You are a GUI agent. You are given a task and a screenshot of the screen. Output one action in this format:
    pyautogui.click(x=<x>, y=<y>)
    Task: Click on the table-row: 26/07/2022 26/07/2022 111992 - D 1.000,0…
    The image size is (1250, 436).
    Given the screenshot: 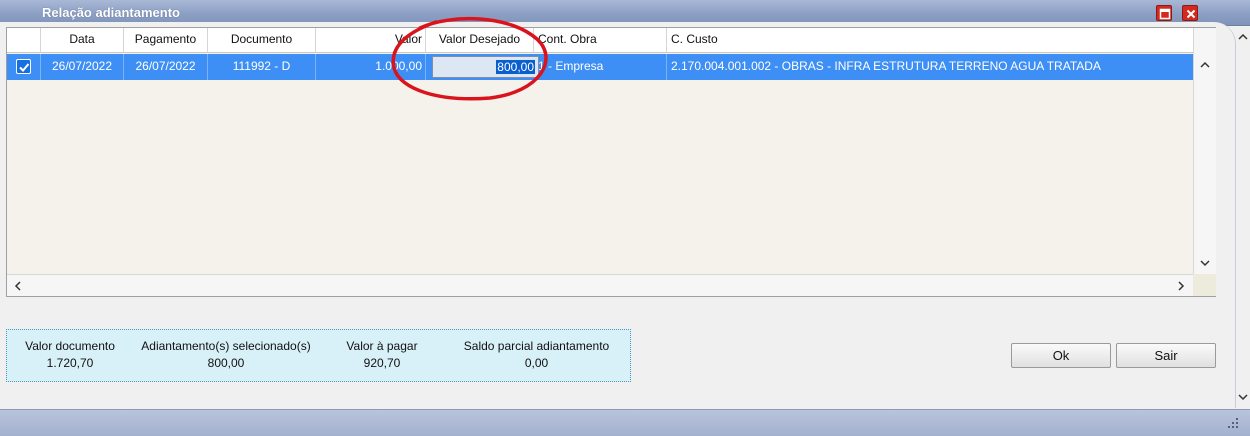 What is the action you would take?
    pyautogui.click(x=600, y=67)
    